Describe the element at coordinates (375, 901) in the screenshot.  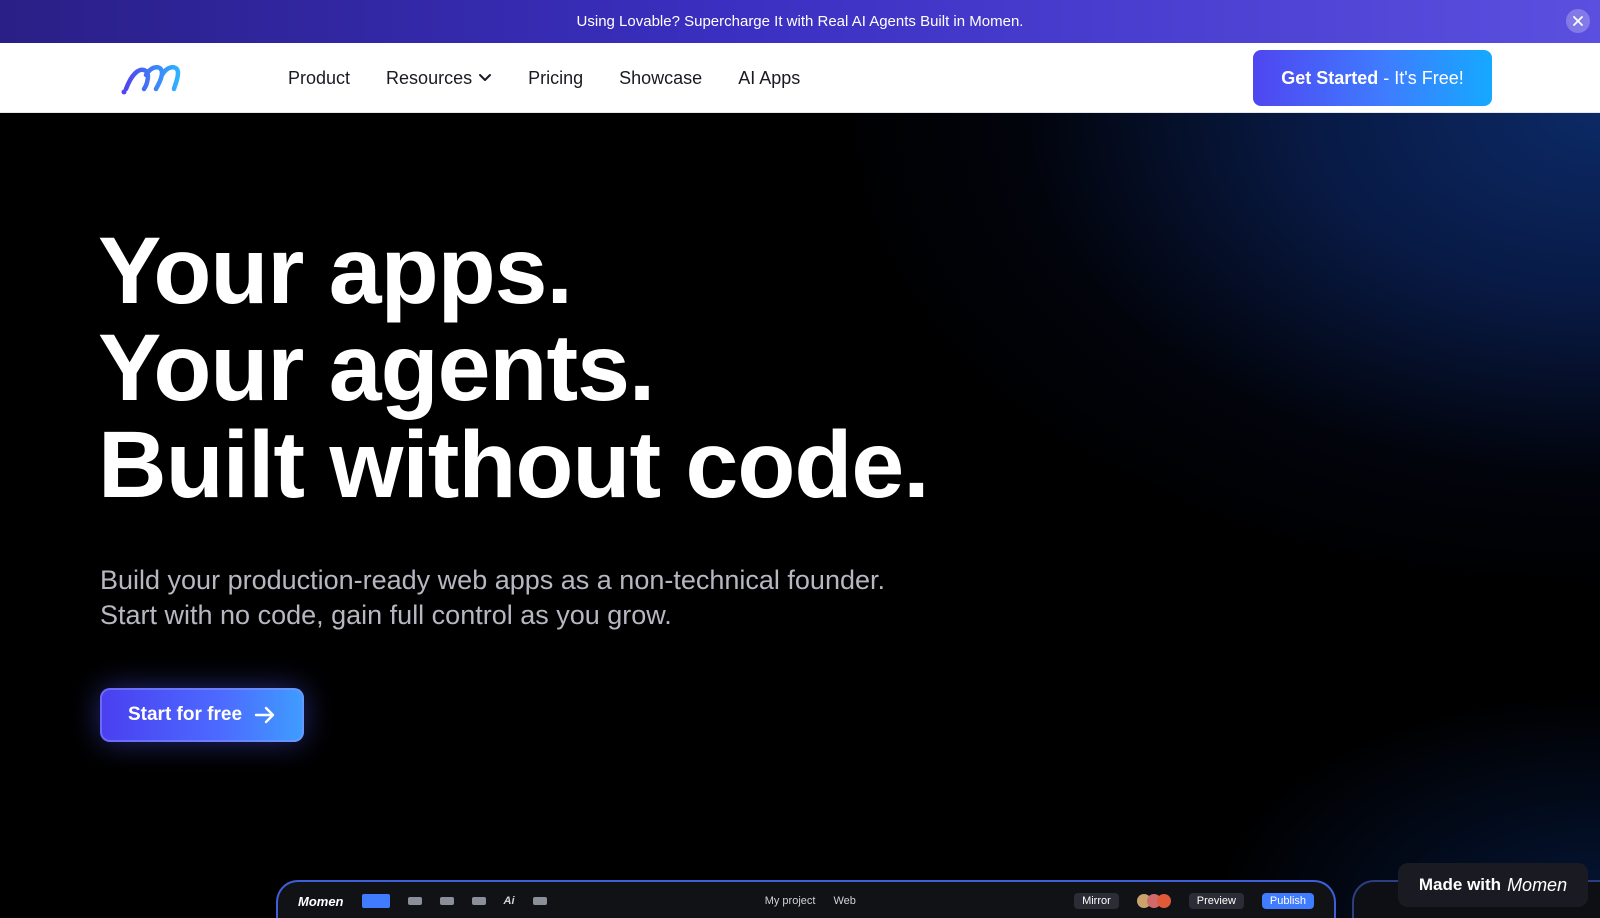
I see `layout-tool-icon` at that location.